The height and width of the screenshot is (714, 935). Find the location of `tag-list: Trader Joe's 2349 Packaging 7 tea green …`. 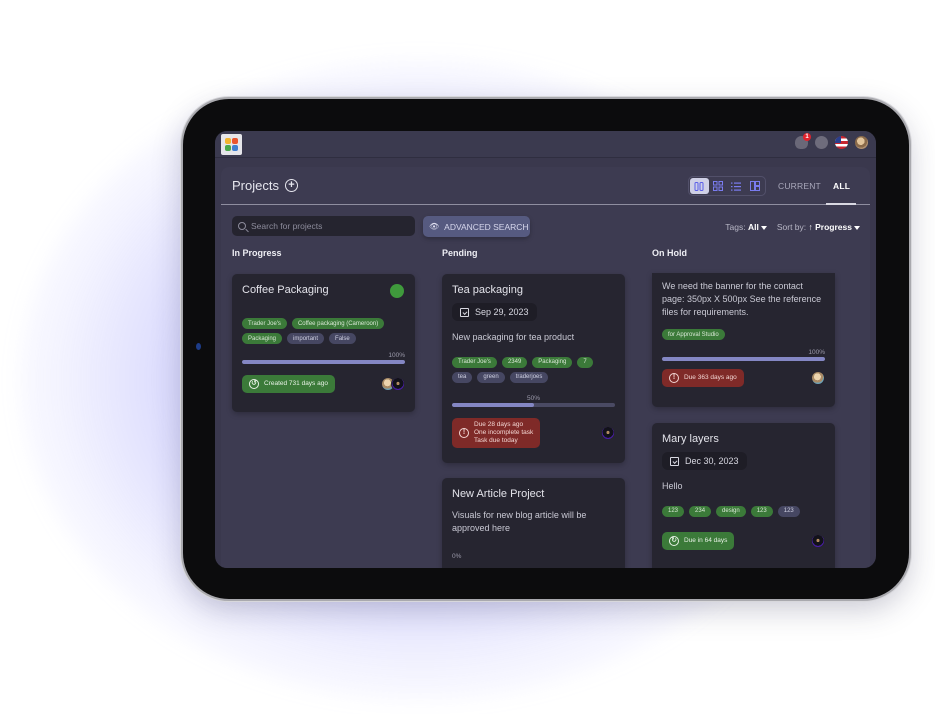

tag-list: Trader Joe's 2349 Packaging 7 tea green … is located at coordinates (533, 369).